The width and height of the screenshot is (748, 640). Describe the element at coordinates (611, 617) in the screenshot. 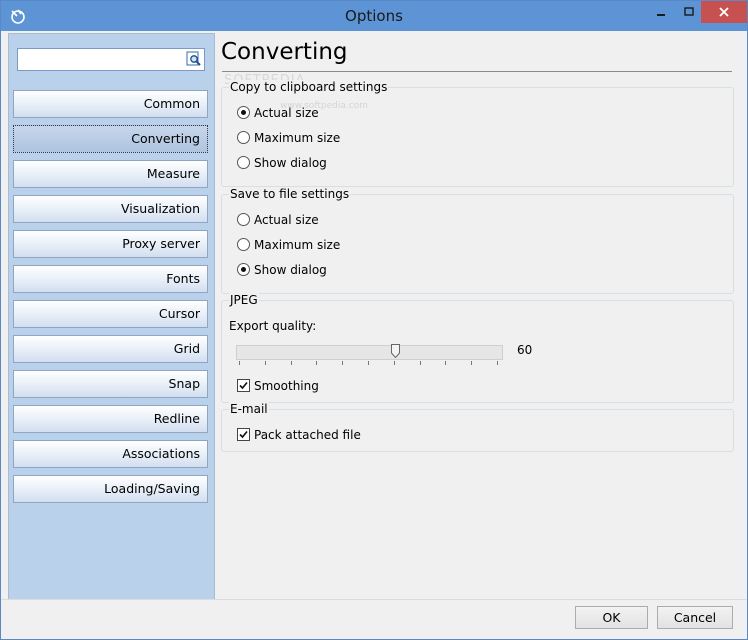

I see `ok-button: OK` at that location.